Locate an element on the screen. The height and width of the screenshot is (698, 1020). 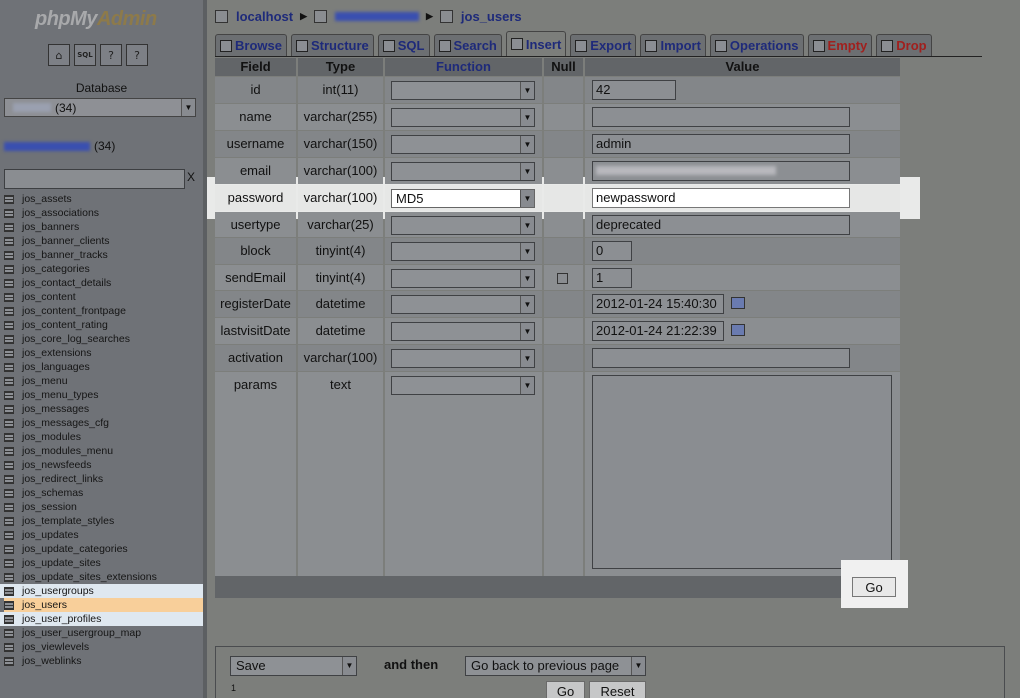
table-name: jos_update_sites is located at coordinates (61, 563).